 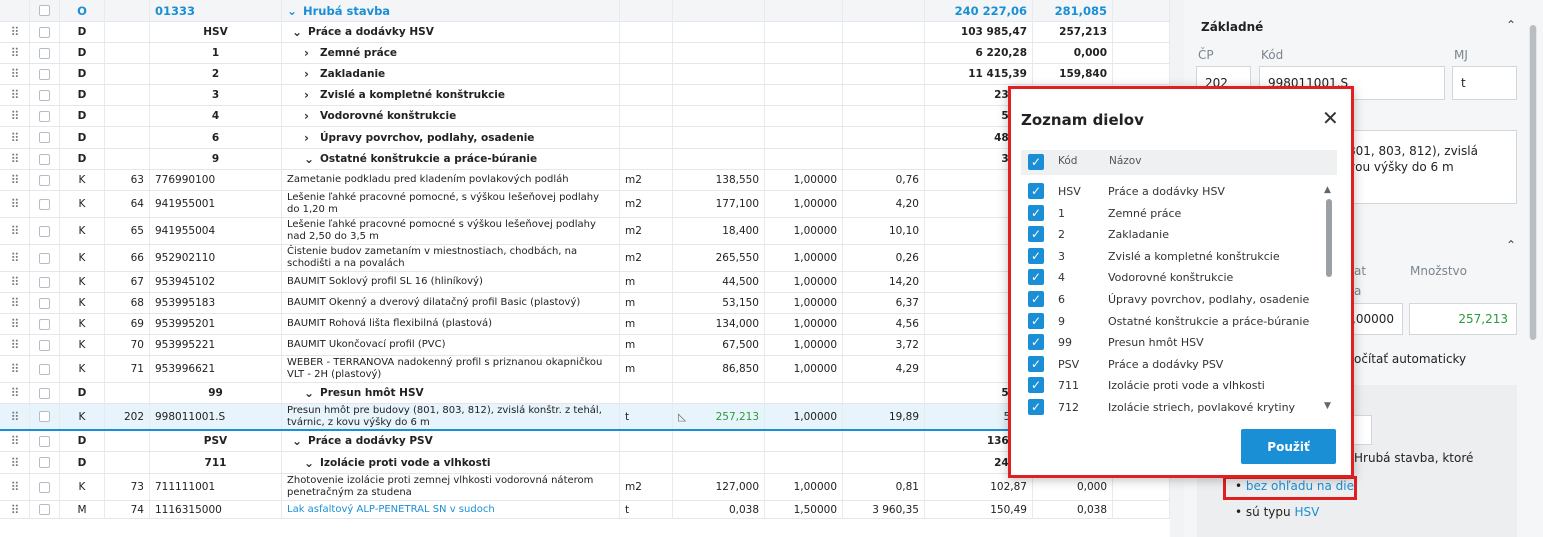 I want to click on header-title-cell: ⌄ Hrubá stavba, so click(x=451, y=10).